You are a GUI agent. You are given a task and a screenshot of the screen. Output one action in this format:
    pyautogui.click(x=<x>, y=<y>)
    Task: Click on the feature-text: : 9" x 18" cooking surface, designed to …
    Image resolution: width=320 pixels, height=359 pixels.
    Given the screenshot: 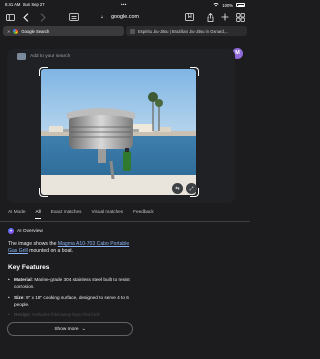 What is the action you would take?
    pyautogui.click(x=71, y=300)
    